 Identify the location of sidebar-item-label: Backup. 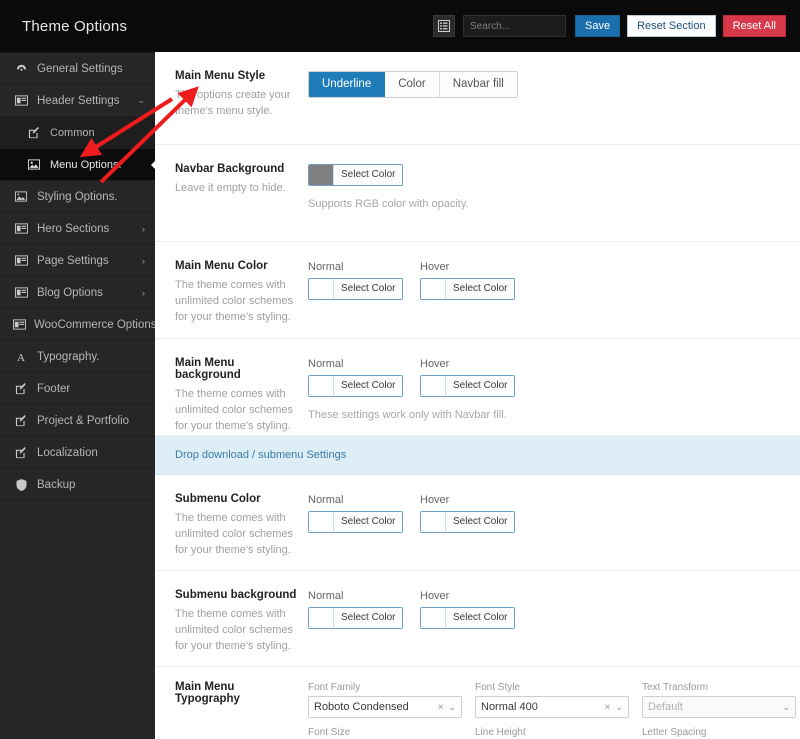
(56, 484).